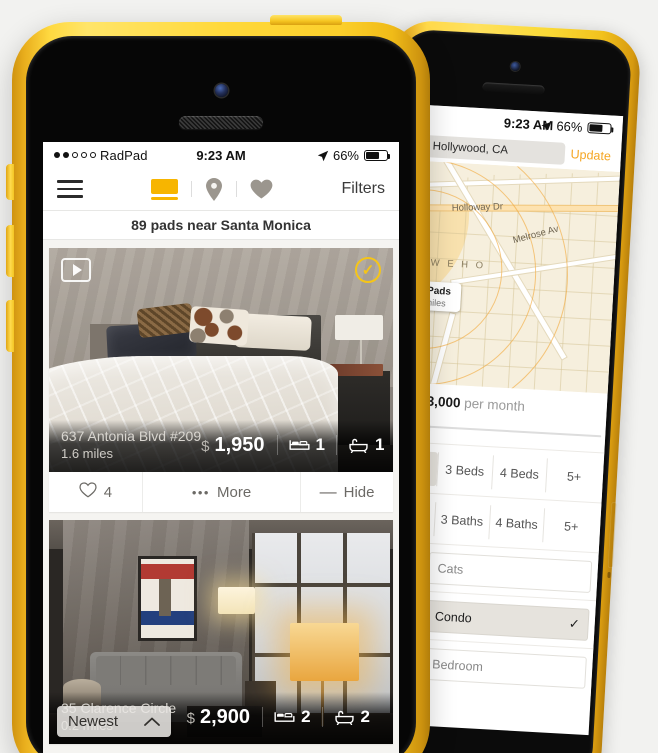 This screenshot has width=658, height=753. I want to click on beds-stat: 2, so click(291, 717).